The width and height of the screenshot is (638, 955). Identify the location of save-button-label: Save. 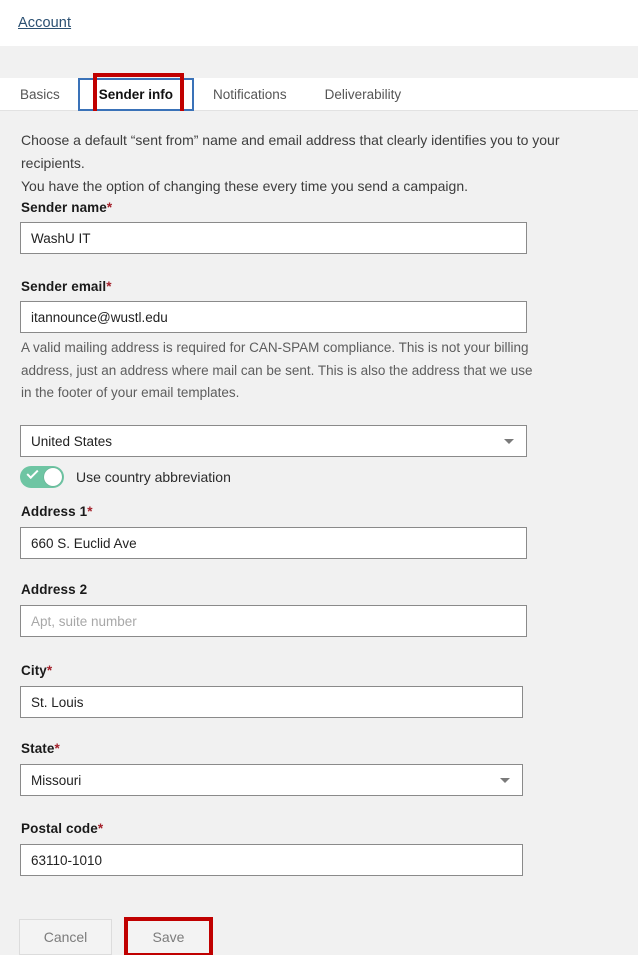
(168, 937).